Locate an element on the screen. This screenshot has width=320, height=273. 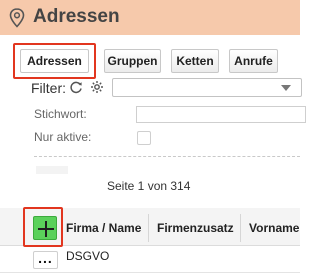
column-header-vorname: Vorname is located at coordinates (274, 228).